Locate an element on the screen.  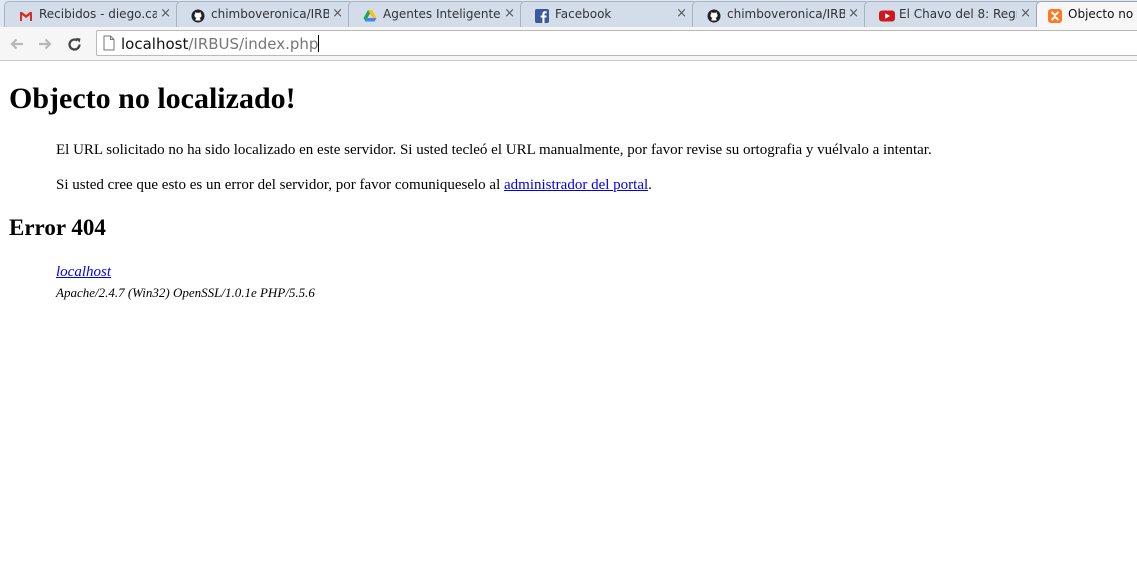
tab-youtube: El Chavo del 8: Regreso × is located at coordinates (953, 14).